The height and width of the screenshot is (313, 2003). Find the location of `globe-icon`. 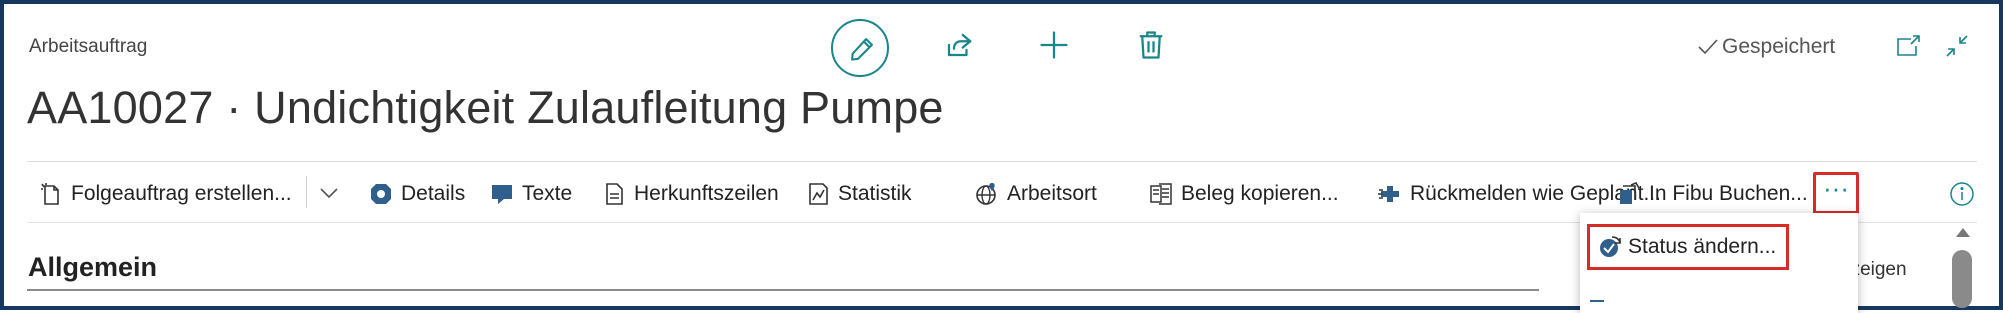

globe-icon is located at coordinates (986, 194).